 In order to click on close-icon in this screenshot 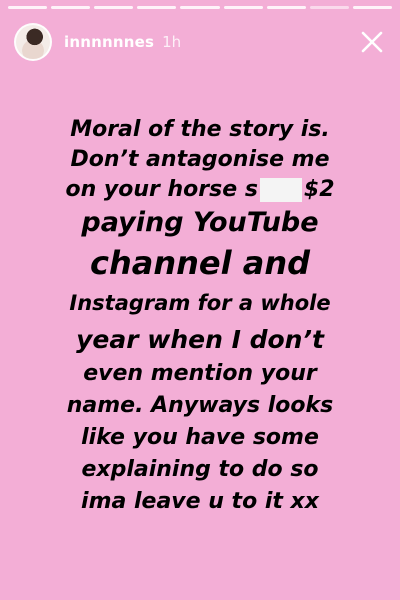, I will do `click(372, 42)`.